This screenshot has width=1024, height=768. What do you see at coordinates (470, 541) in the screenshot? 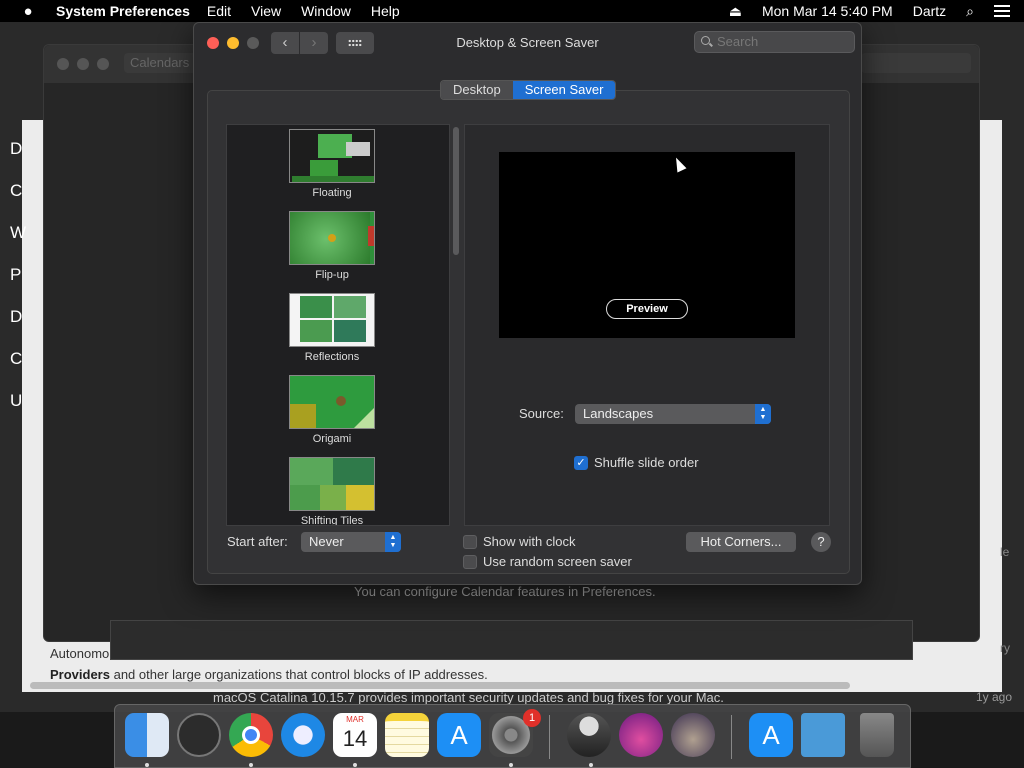
I see `show-clock-checkbox` at bounding box center [470, 541].